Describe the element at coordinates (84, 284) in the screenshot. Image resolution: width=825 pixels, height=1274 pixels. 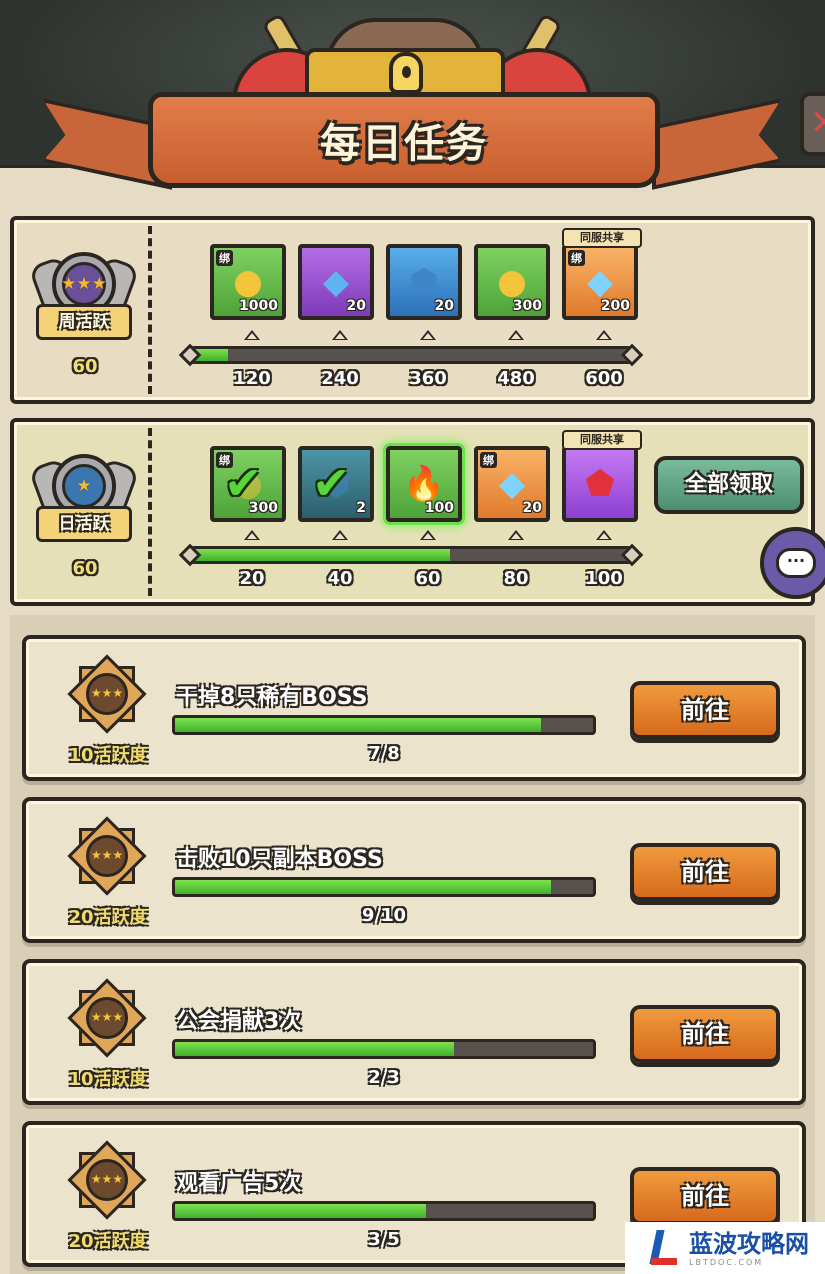
I see `star-icon: ★★★` at that location.